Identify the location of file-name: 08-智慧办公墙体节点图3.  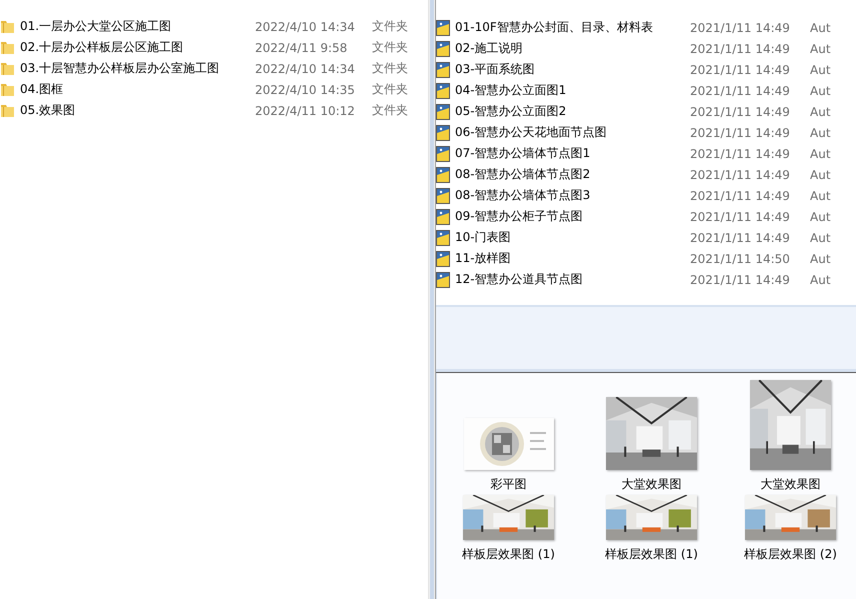
(572, 195).